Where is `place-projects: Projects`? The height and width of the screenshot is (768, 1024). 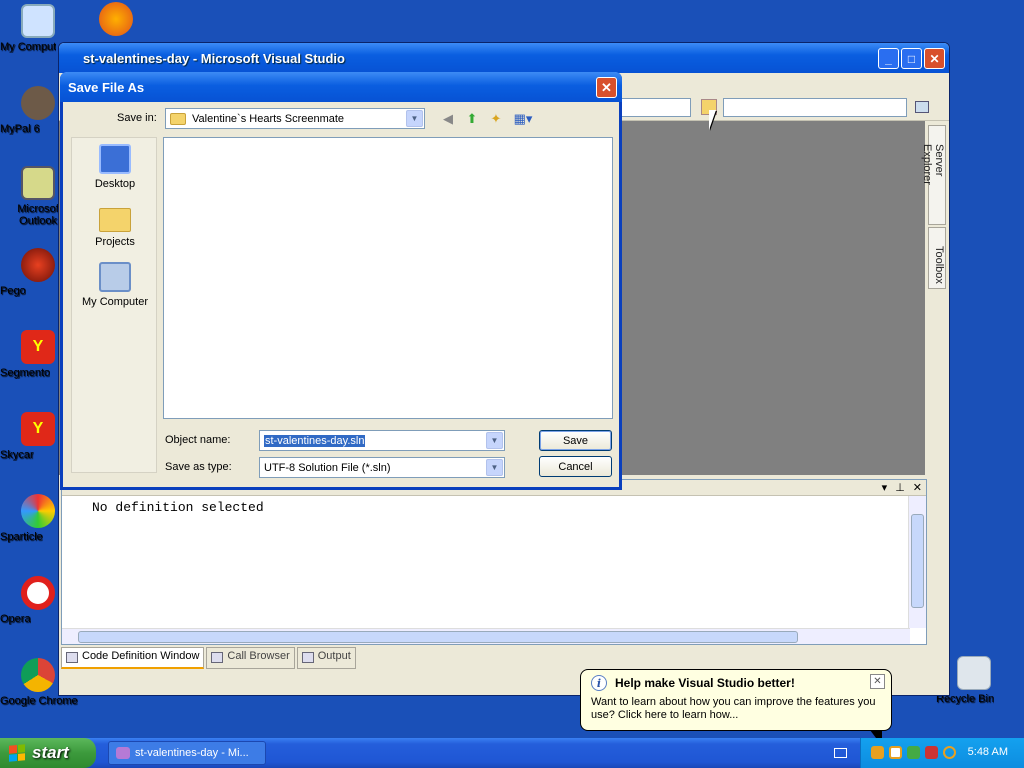
place-projects: Projects is located at coordinates (115, 226).